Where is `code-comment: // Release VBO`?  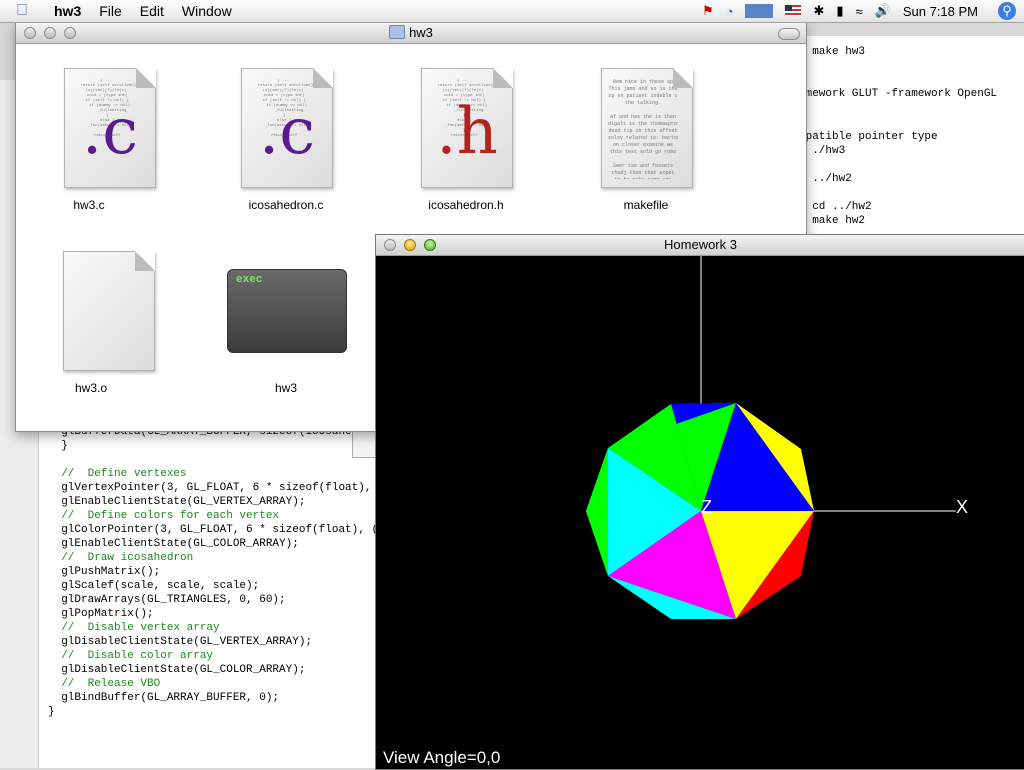
code-comment: // Release VBO is located at coordinates (104, 684).